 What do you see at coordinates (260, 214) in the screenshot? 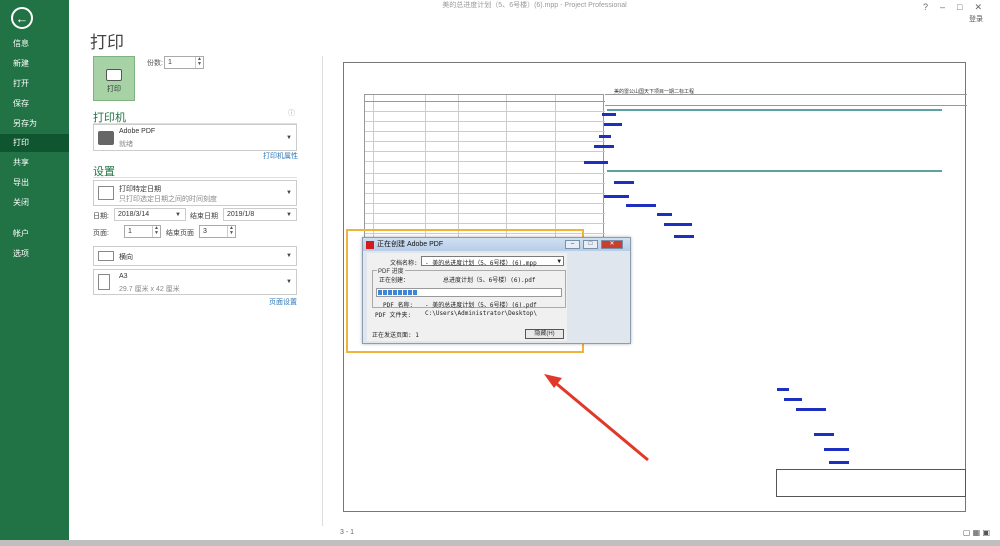
I see `end-date-picker: 2019/1/8 ▼` at bounding box center [260, 214].